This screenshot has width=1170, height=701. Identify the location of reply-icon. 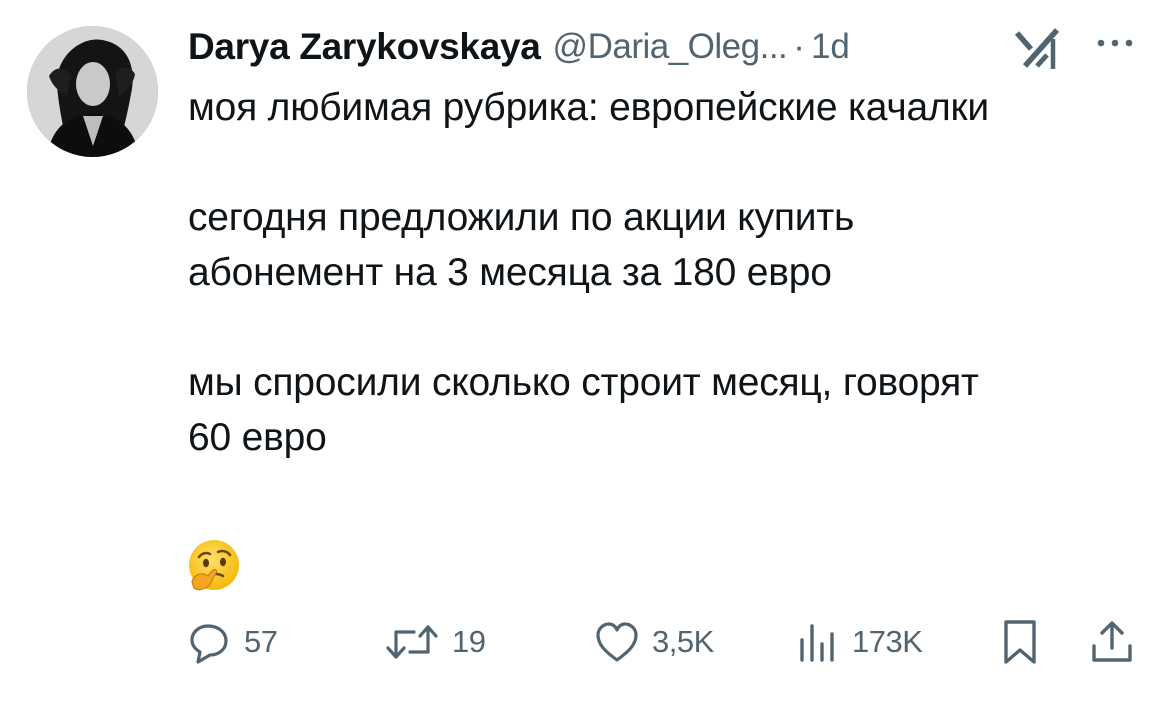
(209, 644).